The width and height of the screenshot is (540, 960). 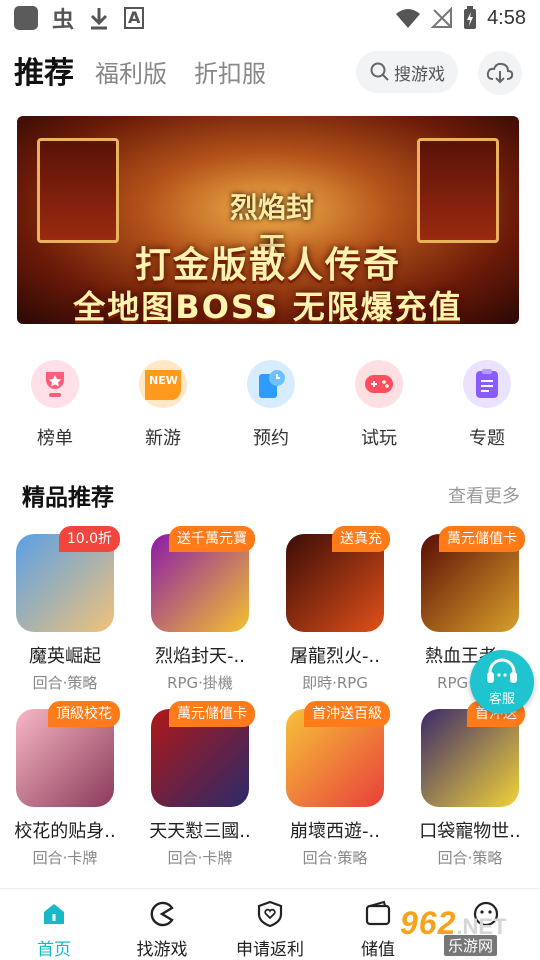 I want to click on game-name: 天天懟三國.., so click(x=200, y=831).